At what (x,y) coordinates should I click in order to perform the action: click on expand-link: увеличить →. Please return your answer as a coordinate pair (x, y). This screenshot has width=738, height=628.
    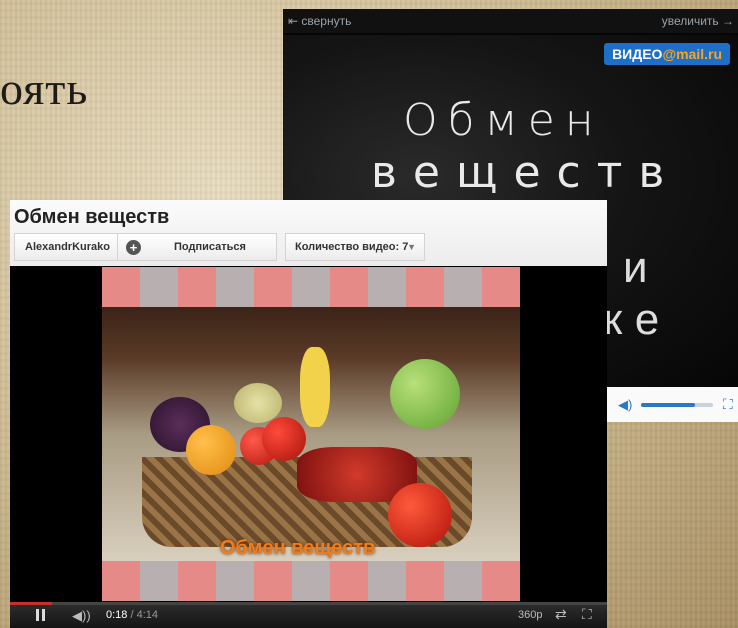
    Looking at the image, I should click on (698, 21).